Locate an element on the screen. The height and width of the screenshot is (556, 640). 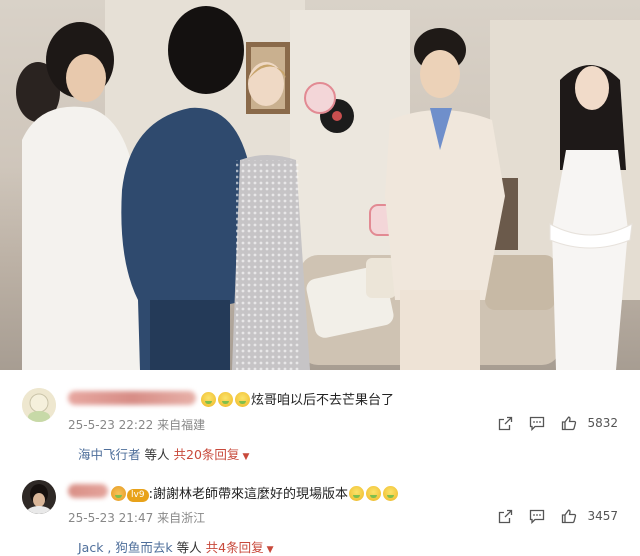
level-badge: lv9 is located at coordinates (138, 495).